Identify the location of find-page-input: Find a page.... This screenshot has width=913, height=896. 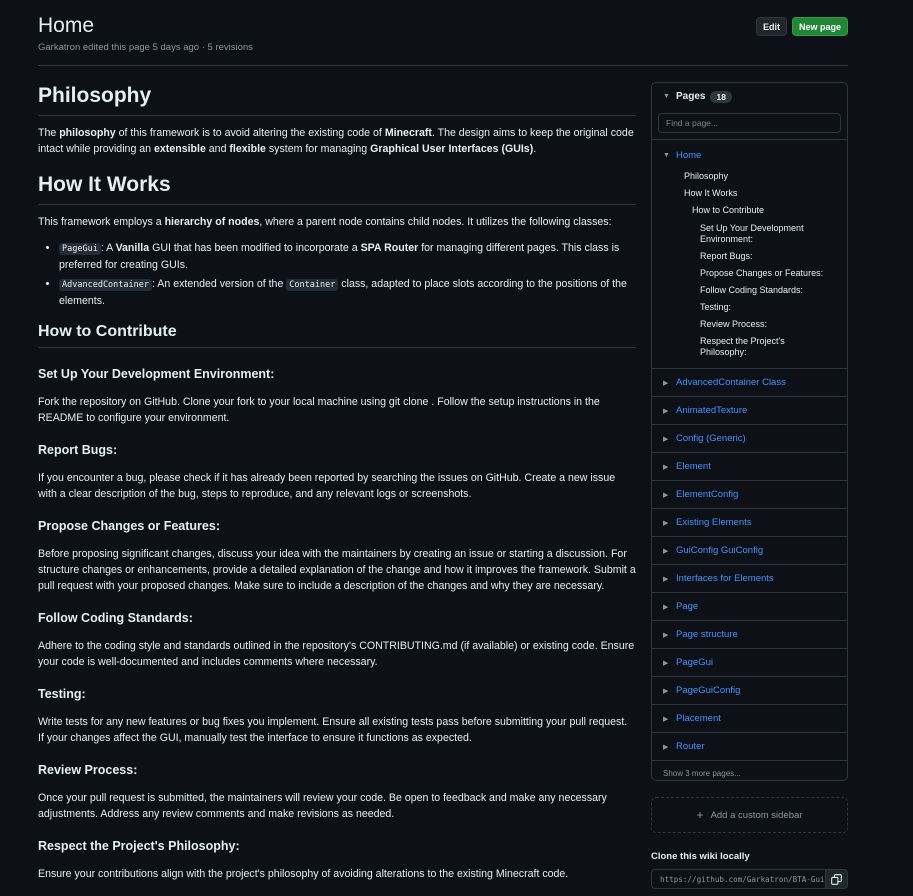
(749, 123).